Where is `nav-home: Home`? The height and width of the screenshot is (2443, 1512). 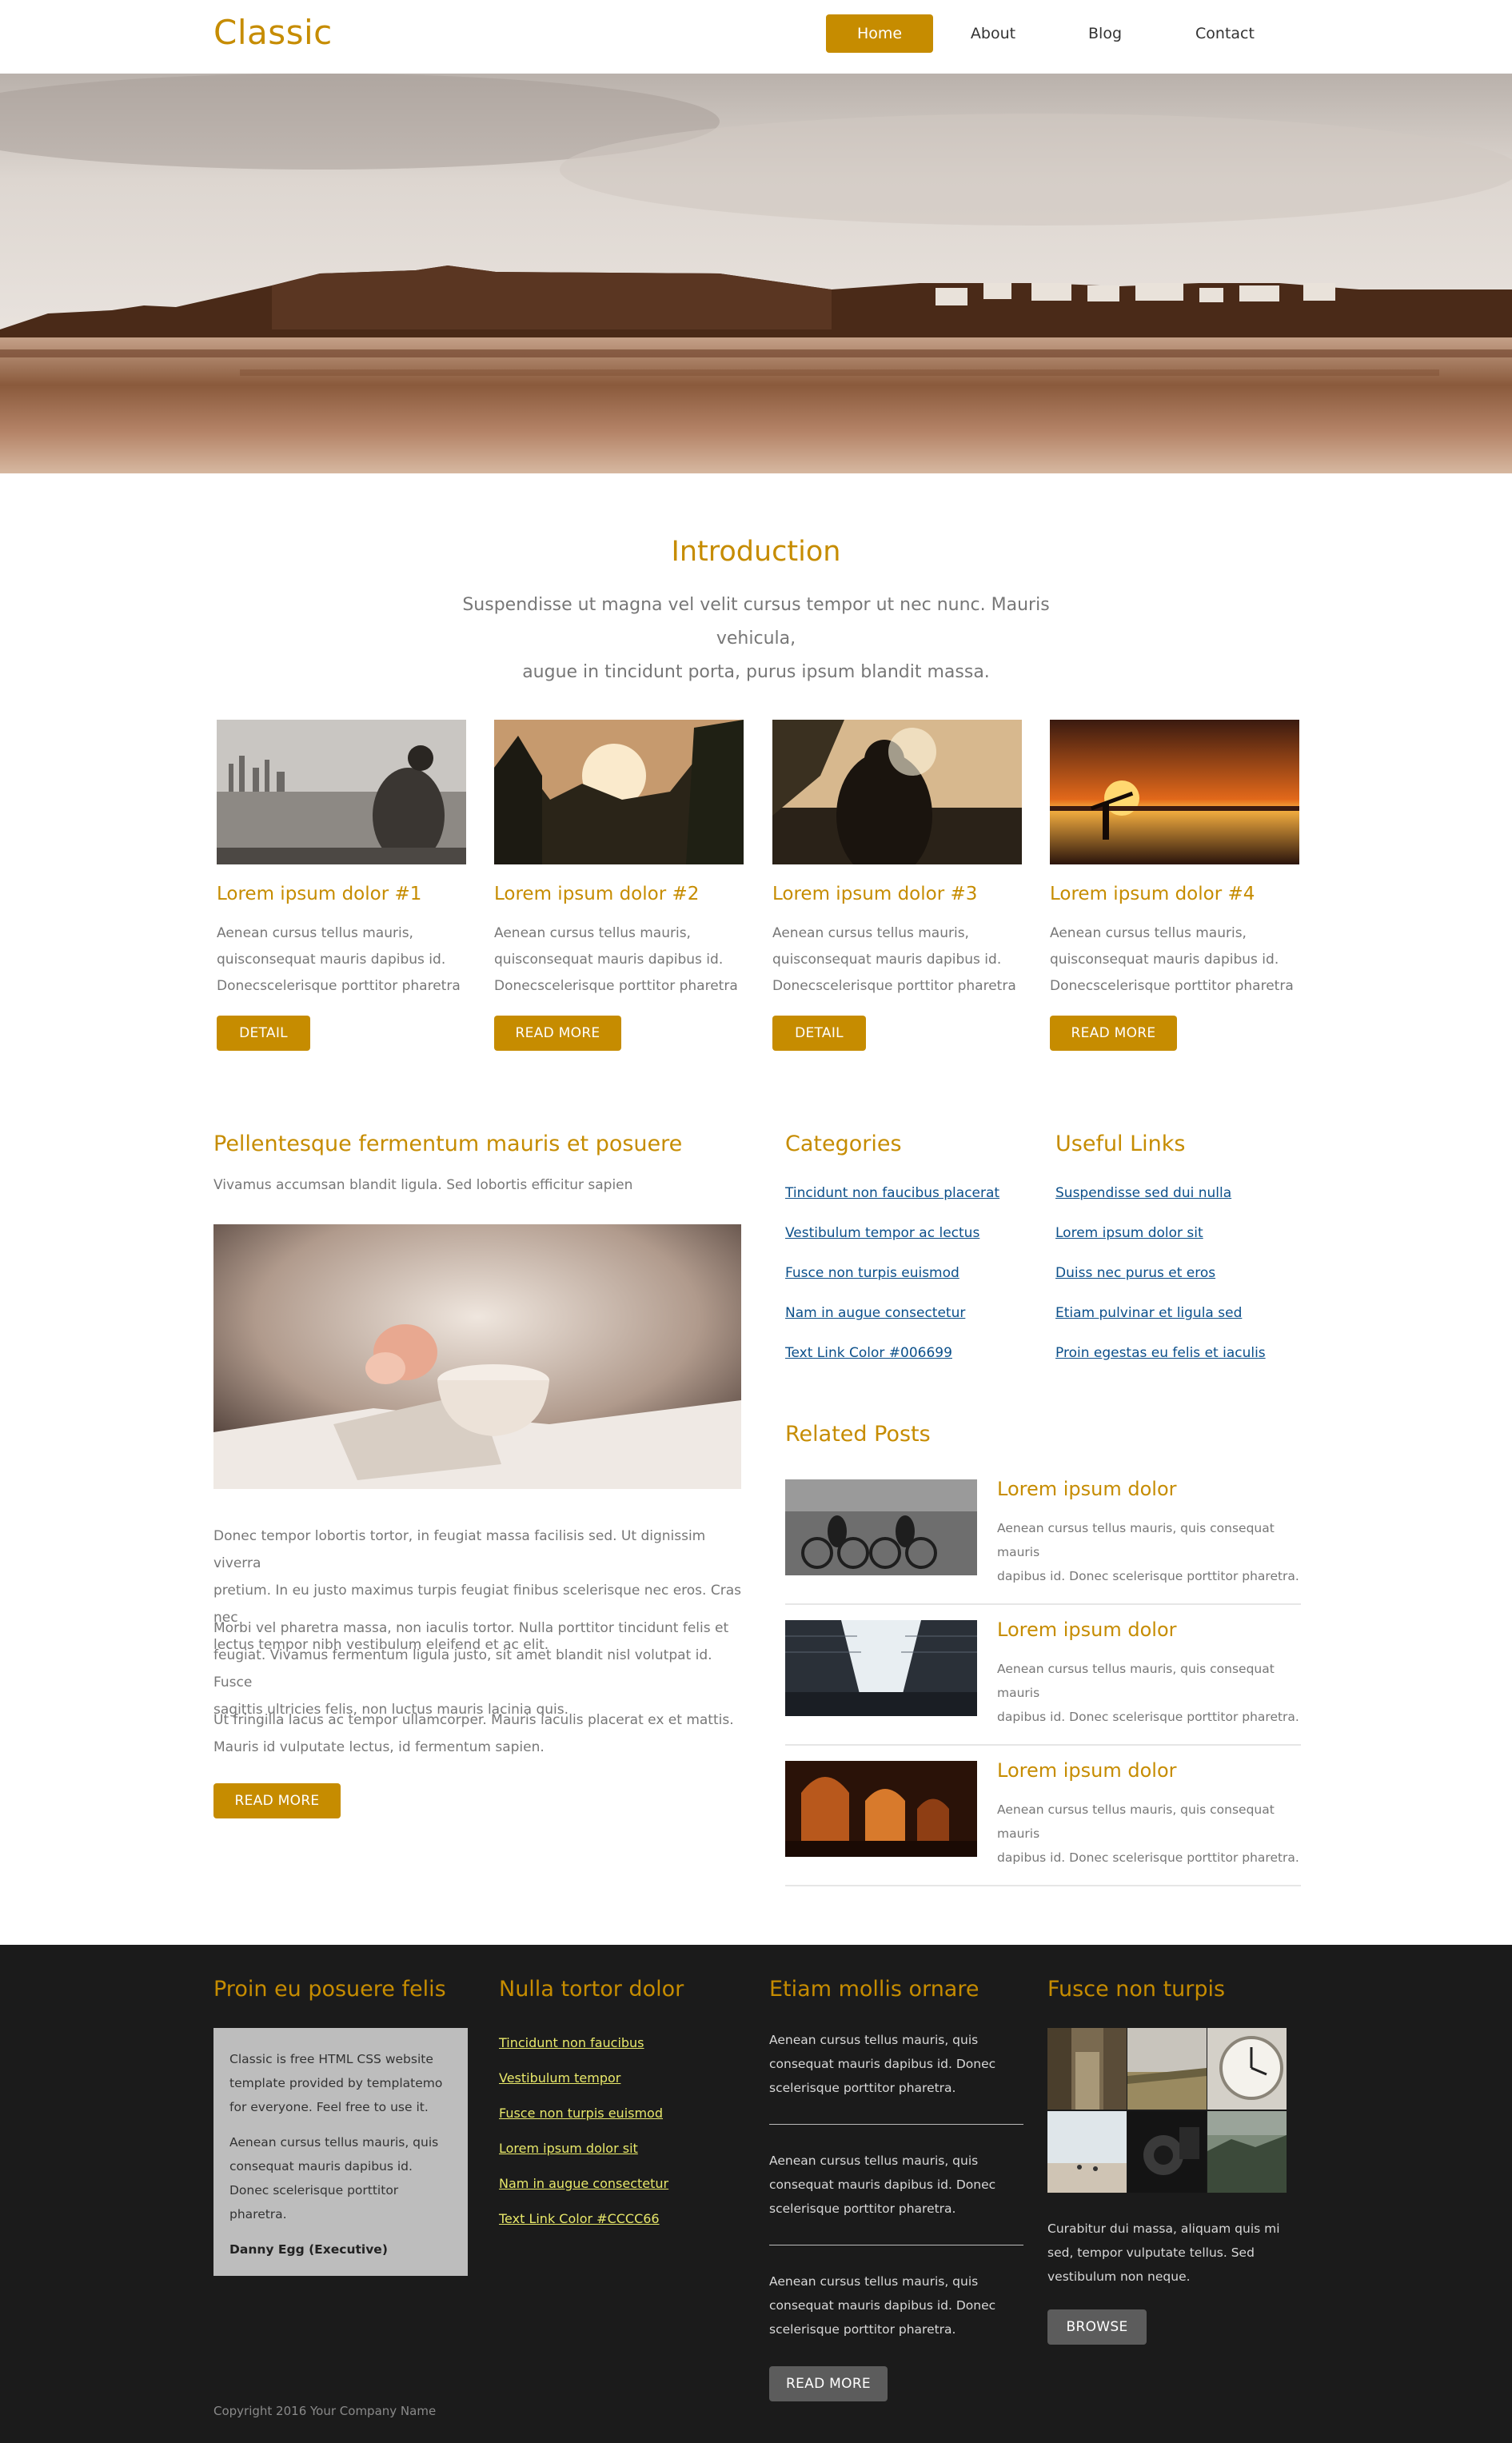
nav-home: Home is located at coordinates (879, 33).